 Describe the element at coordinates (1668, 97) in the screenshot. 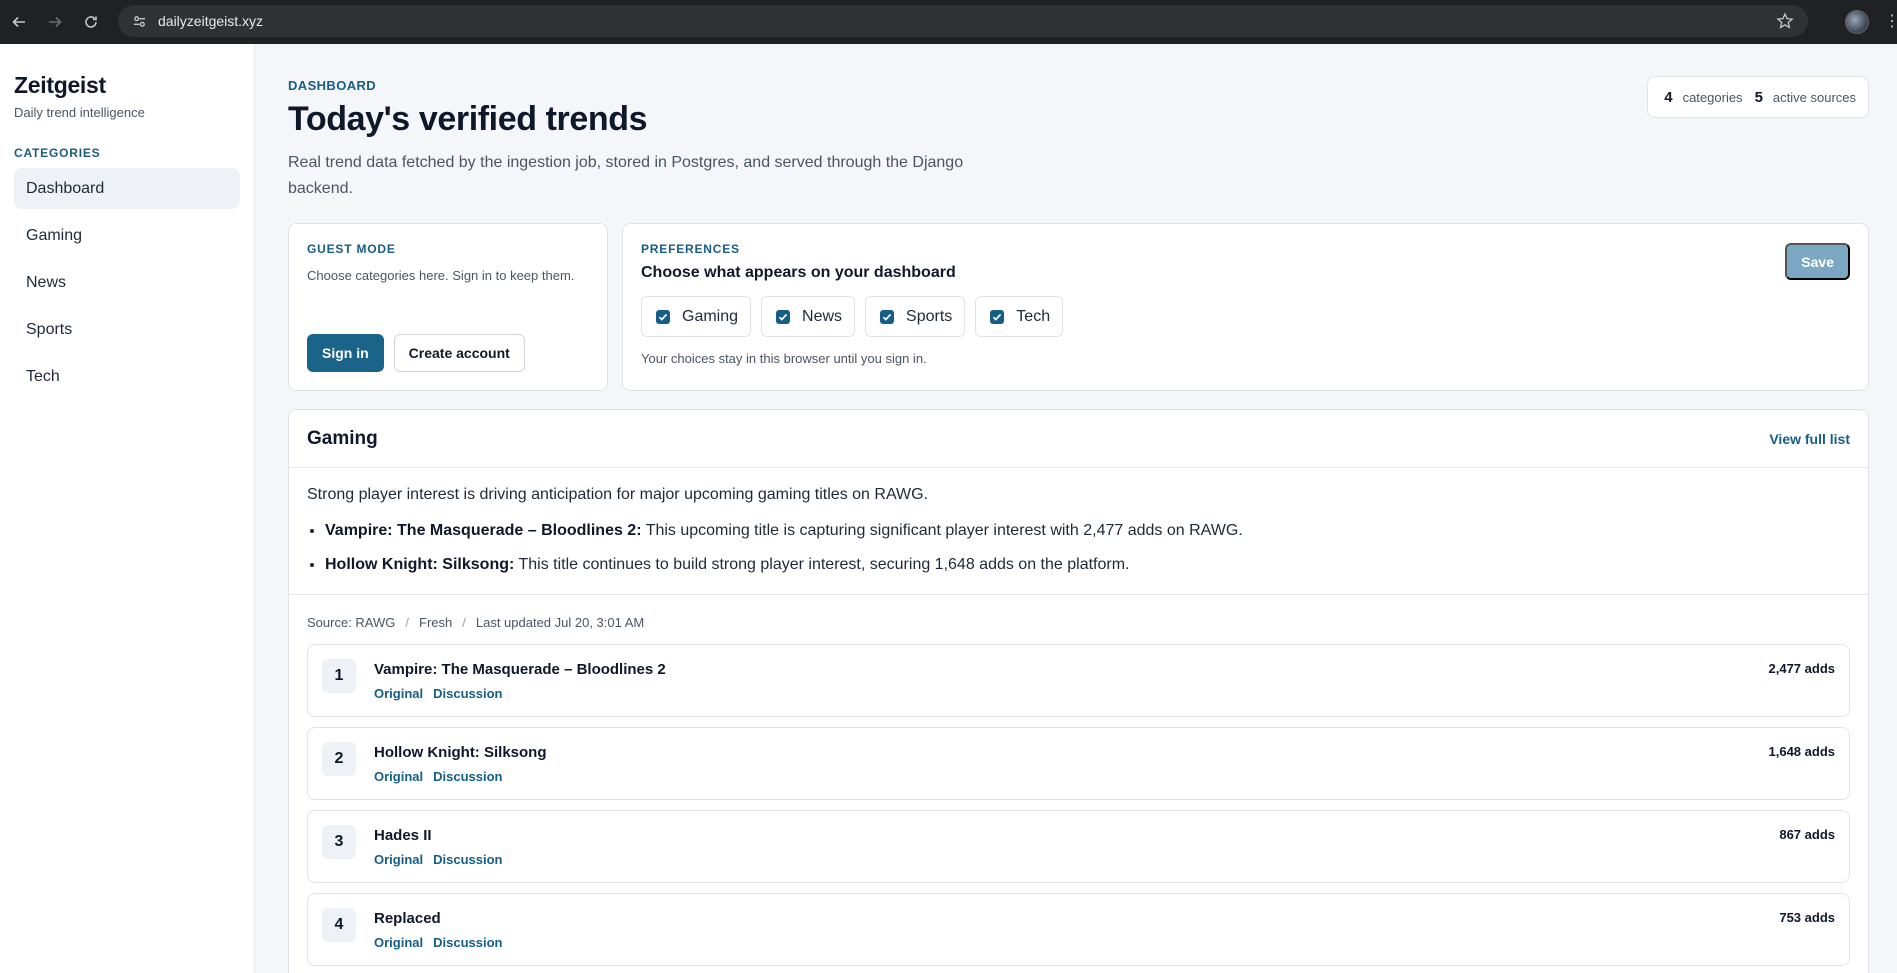

I see `categories-count: 4` at that location.